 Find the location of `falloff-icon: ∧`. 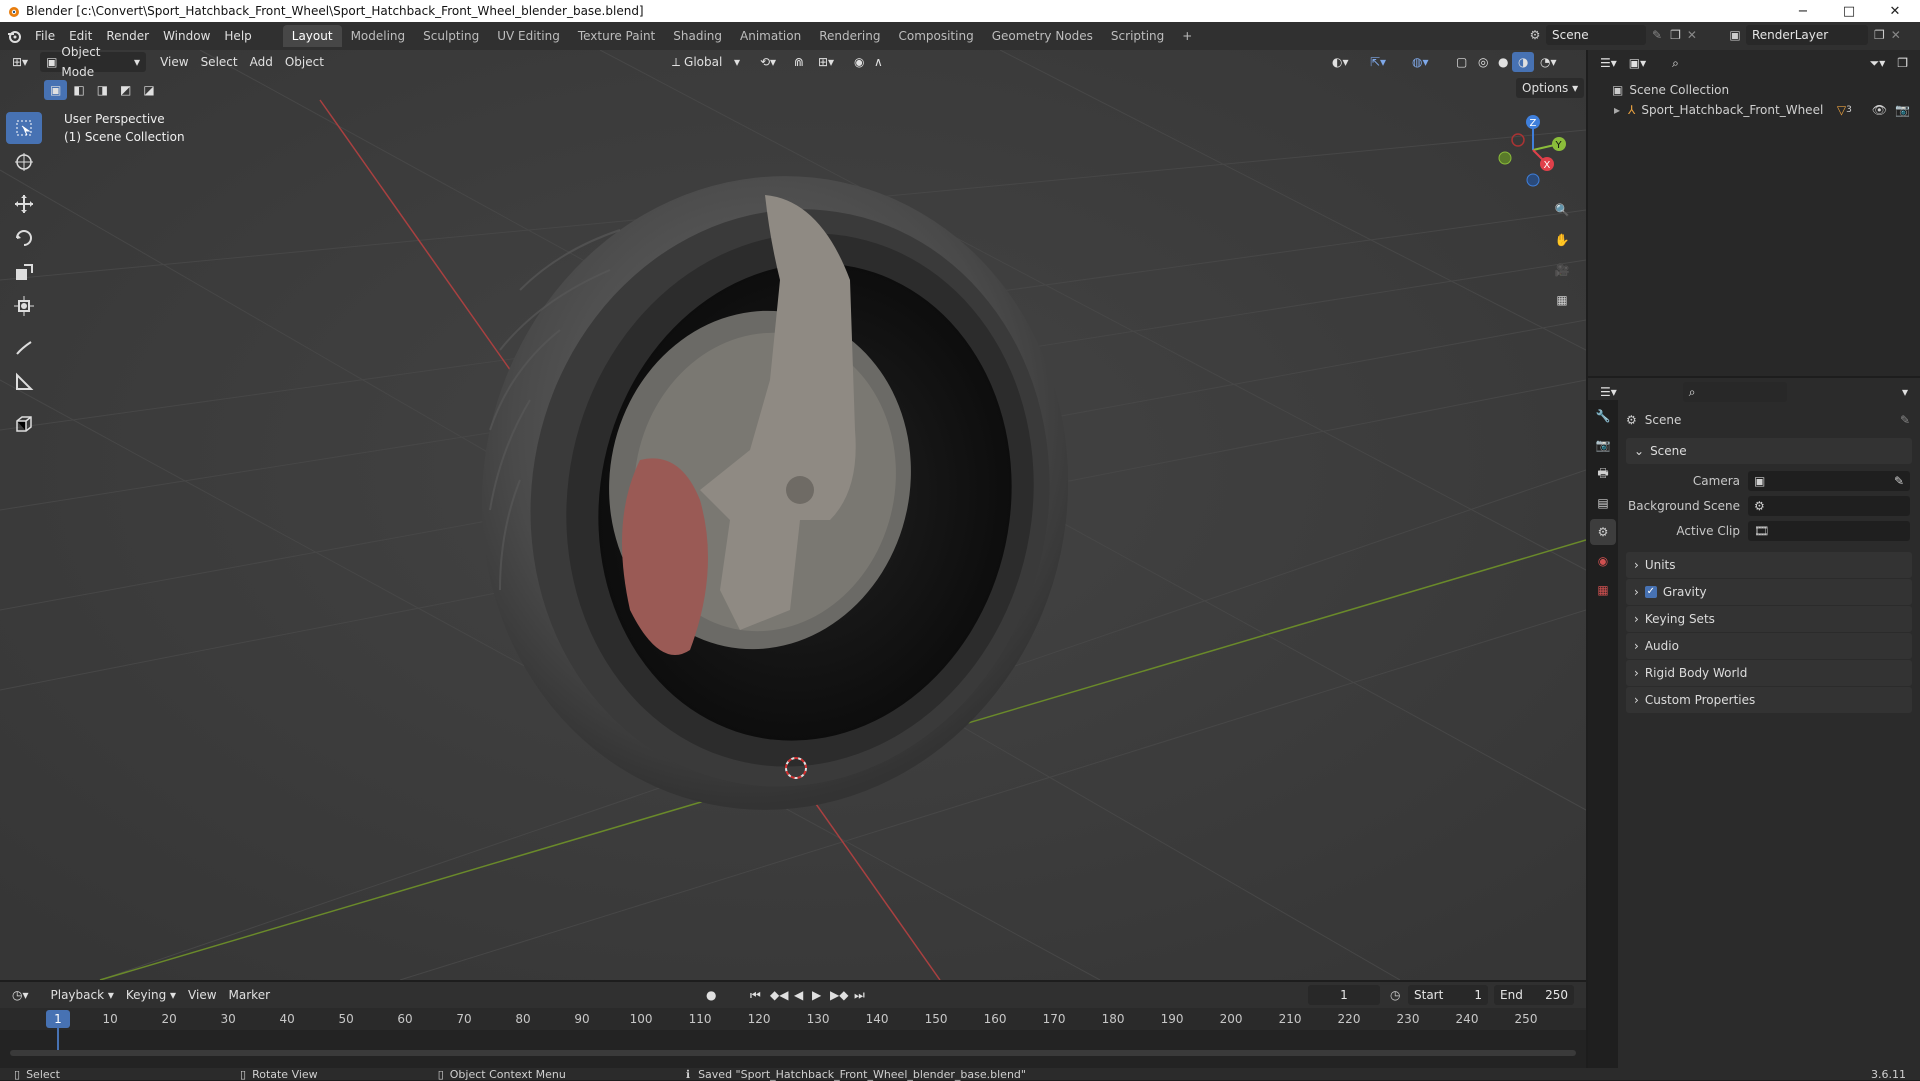

falloff-icon: ∧ is located at coordinates (878, 62).